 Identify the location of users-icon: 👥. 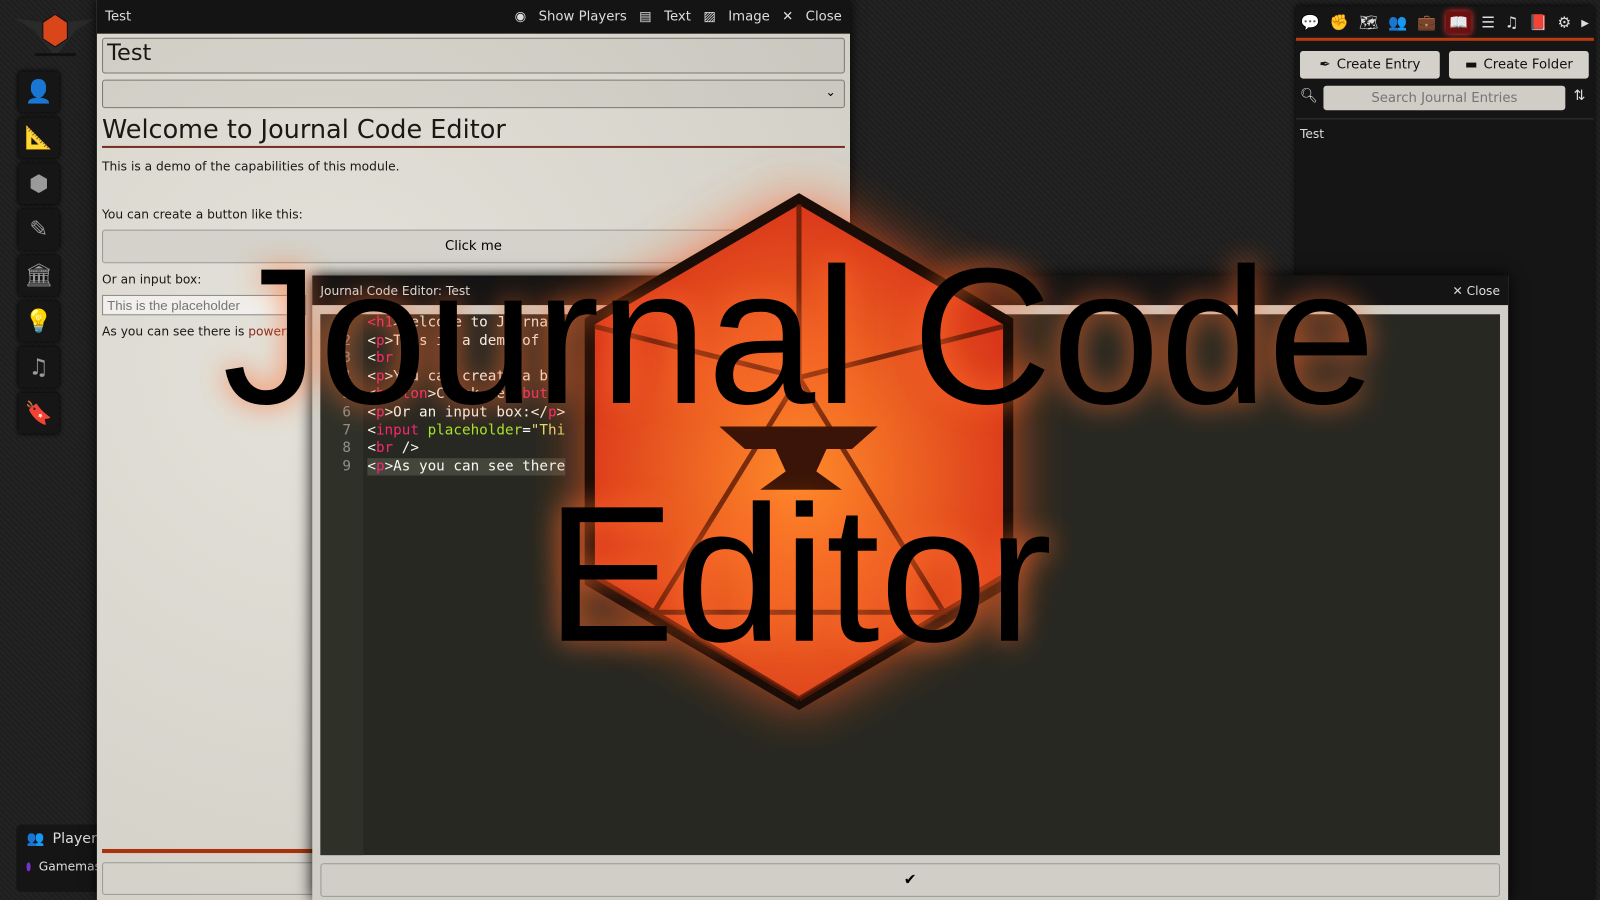
(1397, 22).